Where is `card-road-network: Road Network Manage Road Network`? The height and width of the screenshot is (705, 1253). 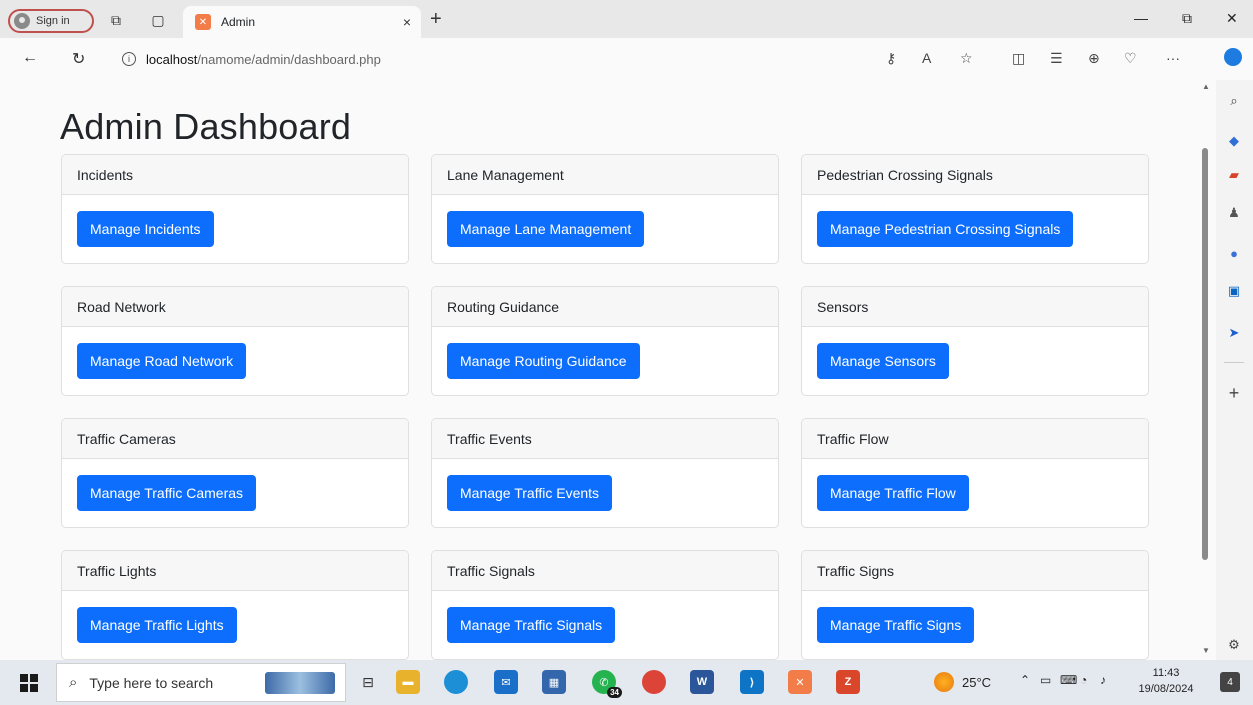 card-road-network: Road Network Manage Road Network is located at coordinates (235, 341).